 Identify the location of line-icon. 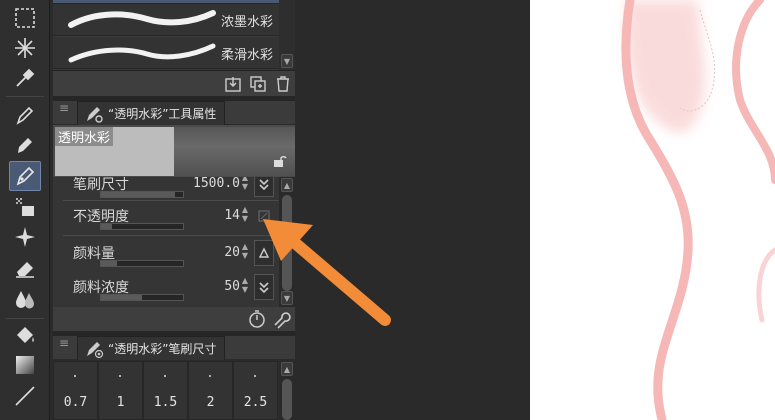
(25, 396).